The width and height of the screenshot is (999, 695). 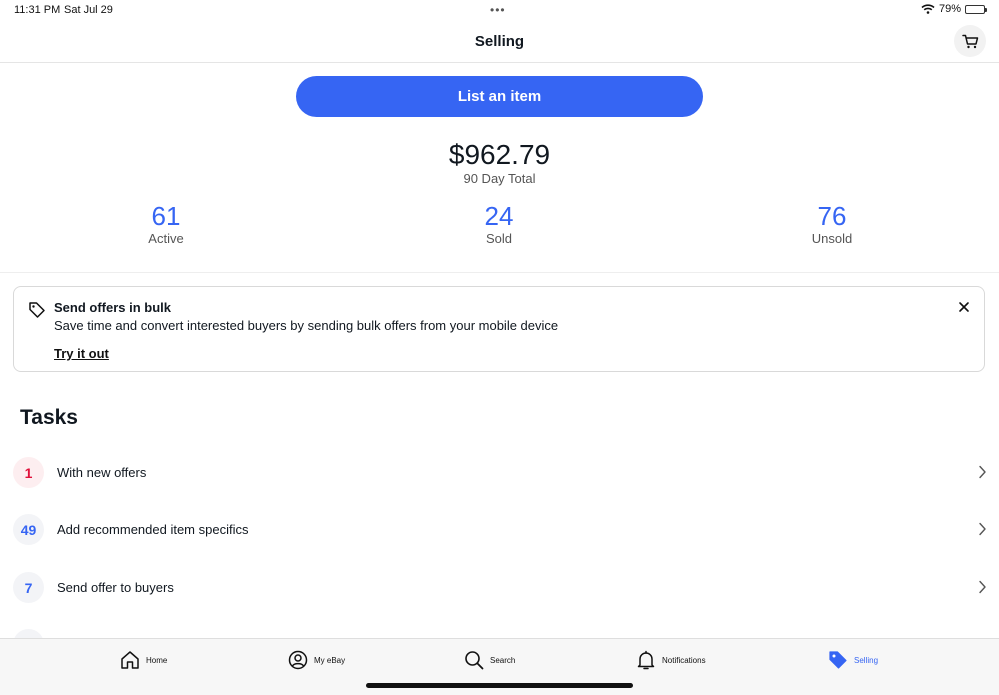 What do you see at coordinates (499, 96) in the screenshot?
I see `list-item-button: List an item` at bounding box center [499, 96].